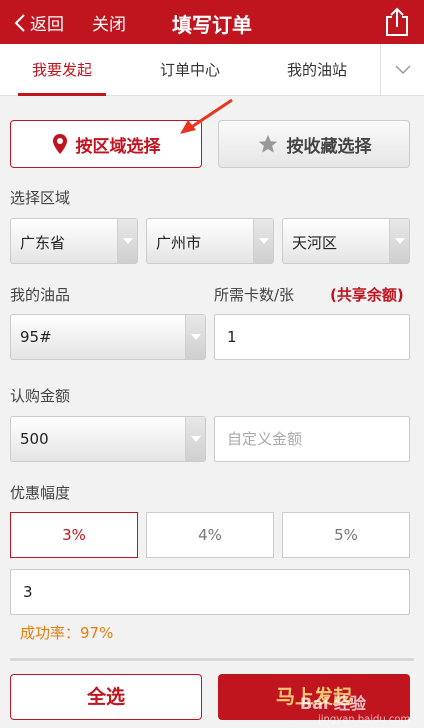  I want to click on discount-option-5: 5%, so click(346, 535).